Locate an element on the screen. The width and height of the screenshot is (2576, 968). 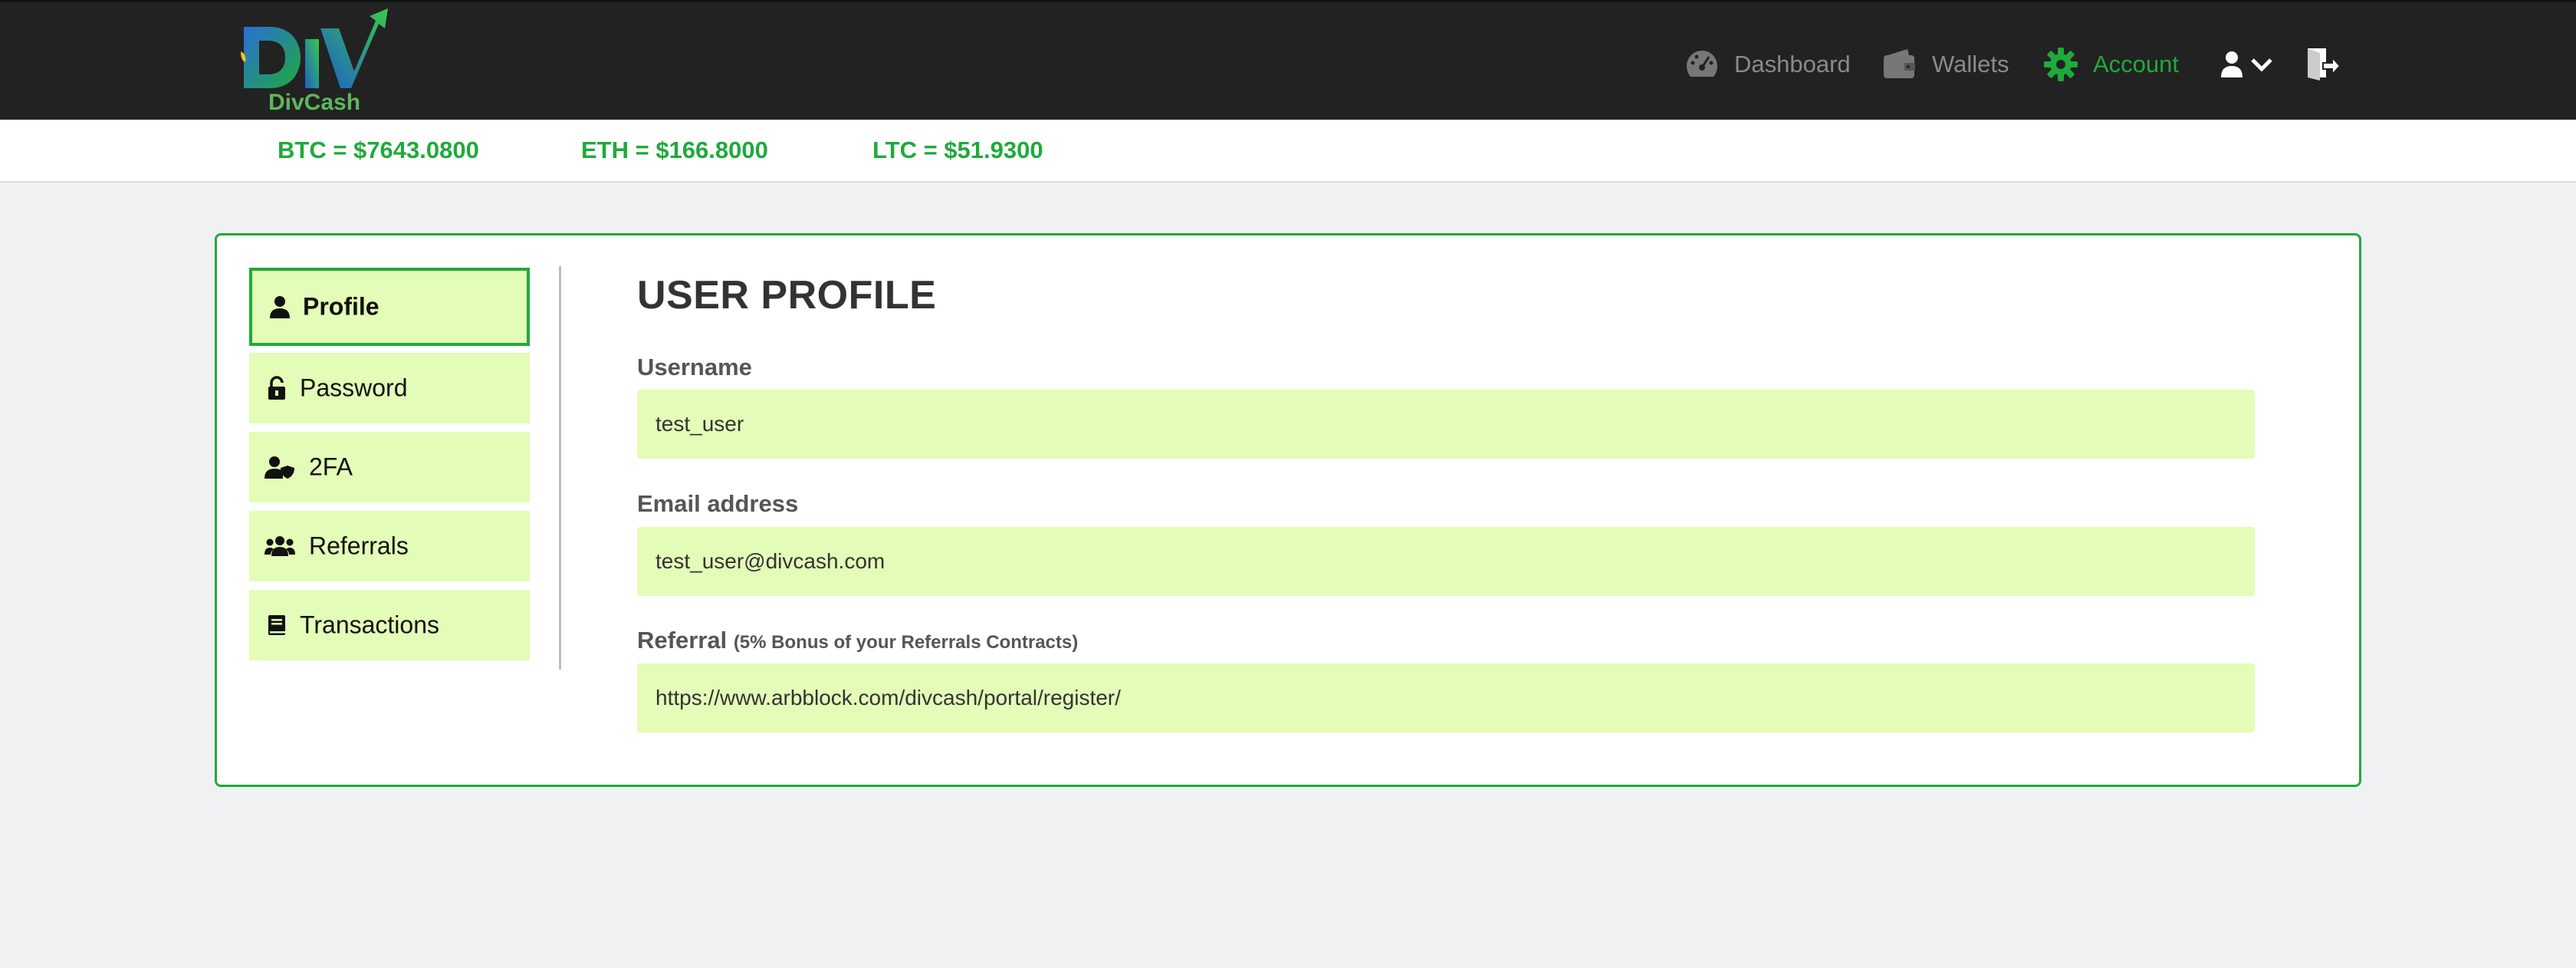
user-shield-icon is located at coordinates (279, 467).